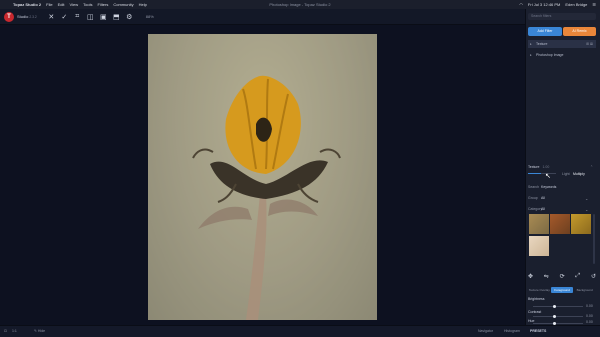 This screenshot has width=600, height=337. I want to click on menu-edit: Edit, so click(61, 4).